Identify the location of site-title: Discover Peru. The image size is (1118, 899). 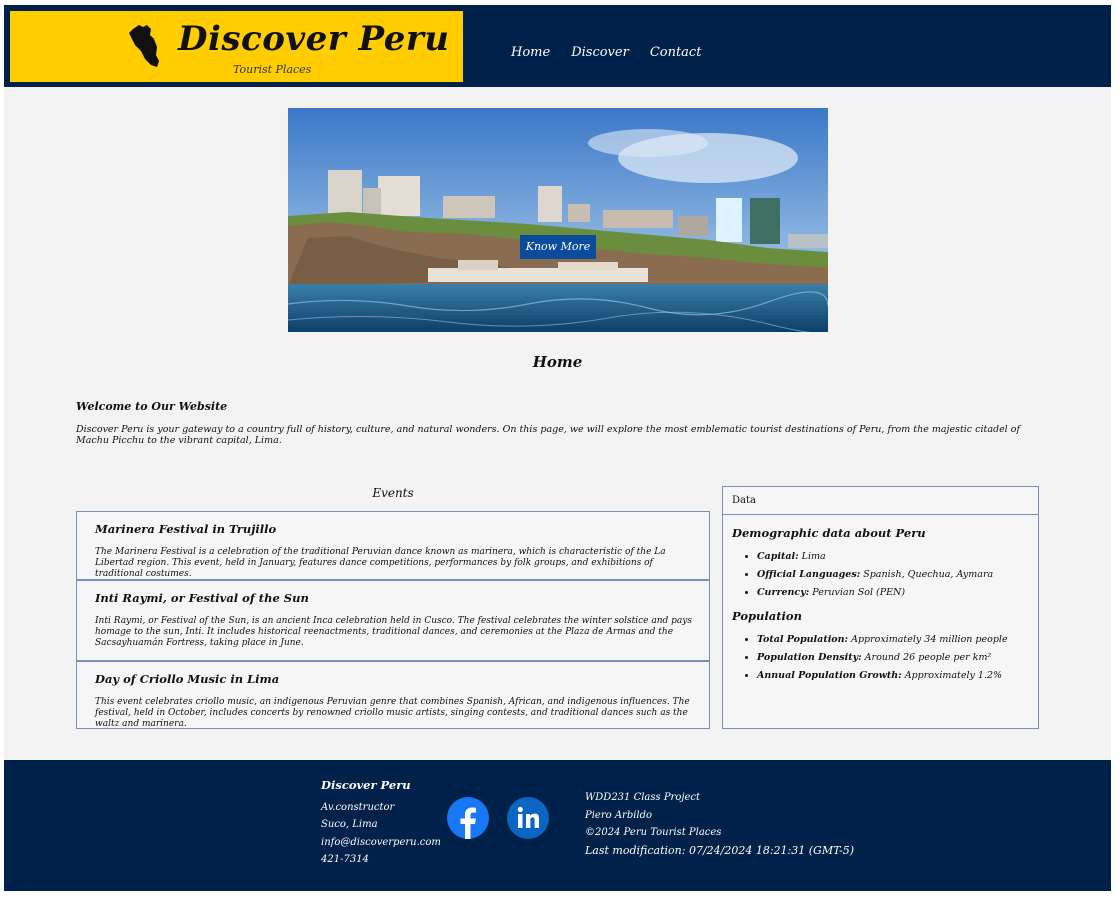
(314, 39).